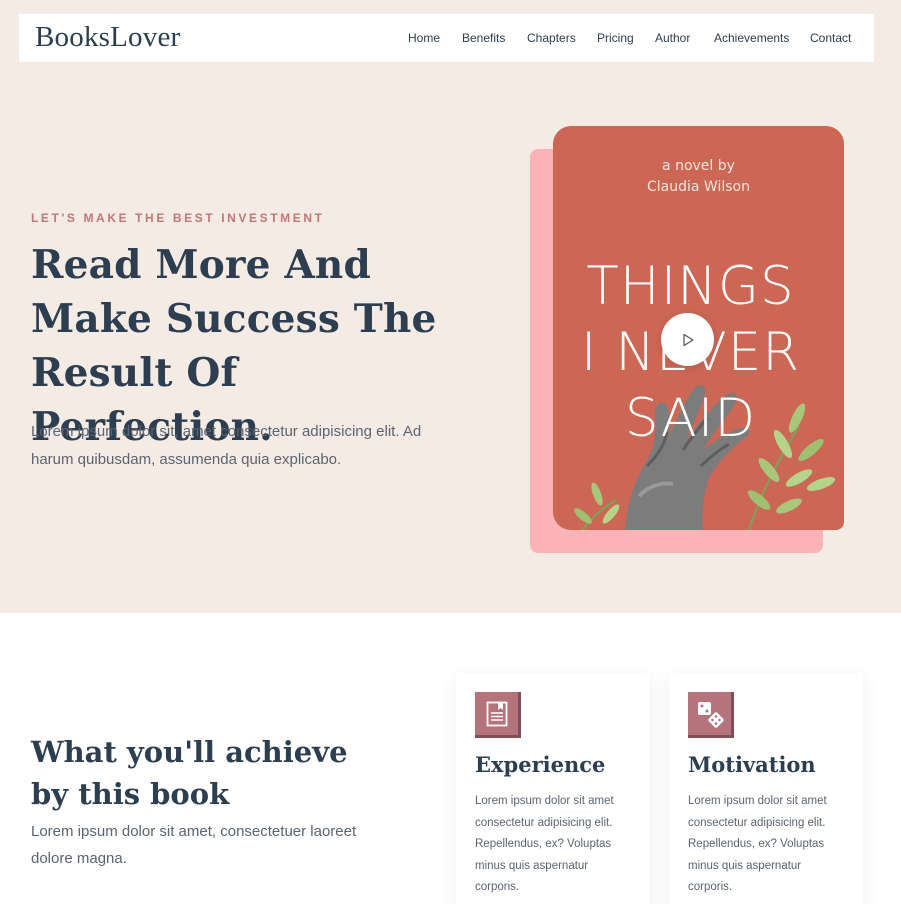  I want to click on nav-pricing: Pricing, so click(615, 38).